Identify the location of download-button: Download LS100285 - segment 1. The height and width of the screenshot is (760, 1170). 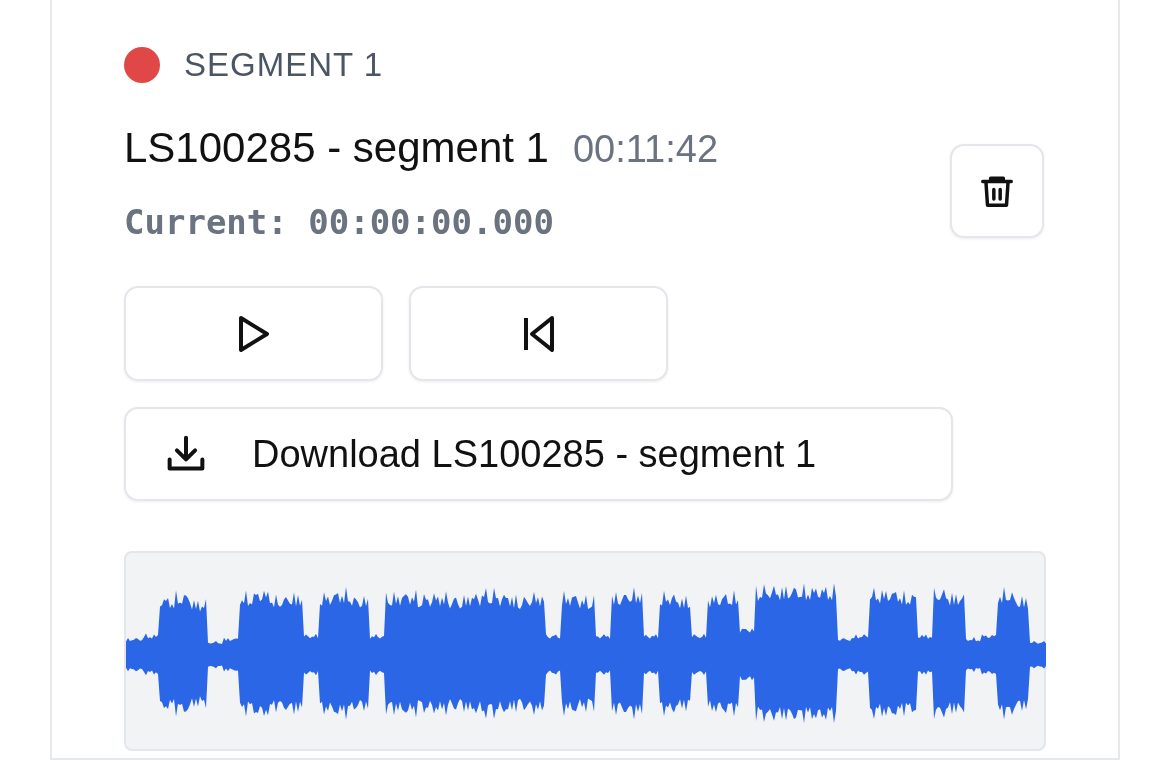
(538, 454).